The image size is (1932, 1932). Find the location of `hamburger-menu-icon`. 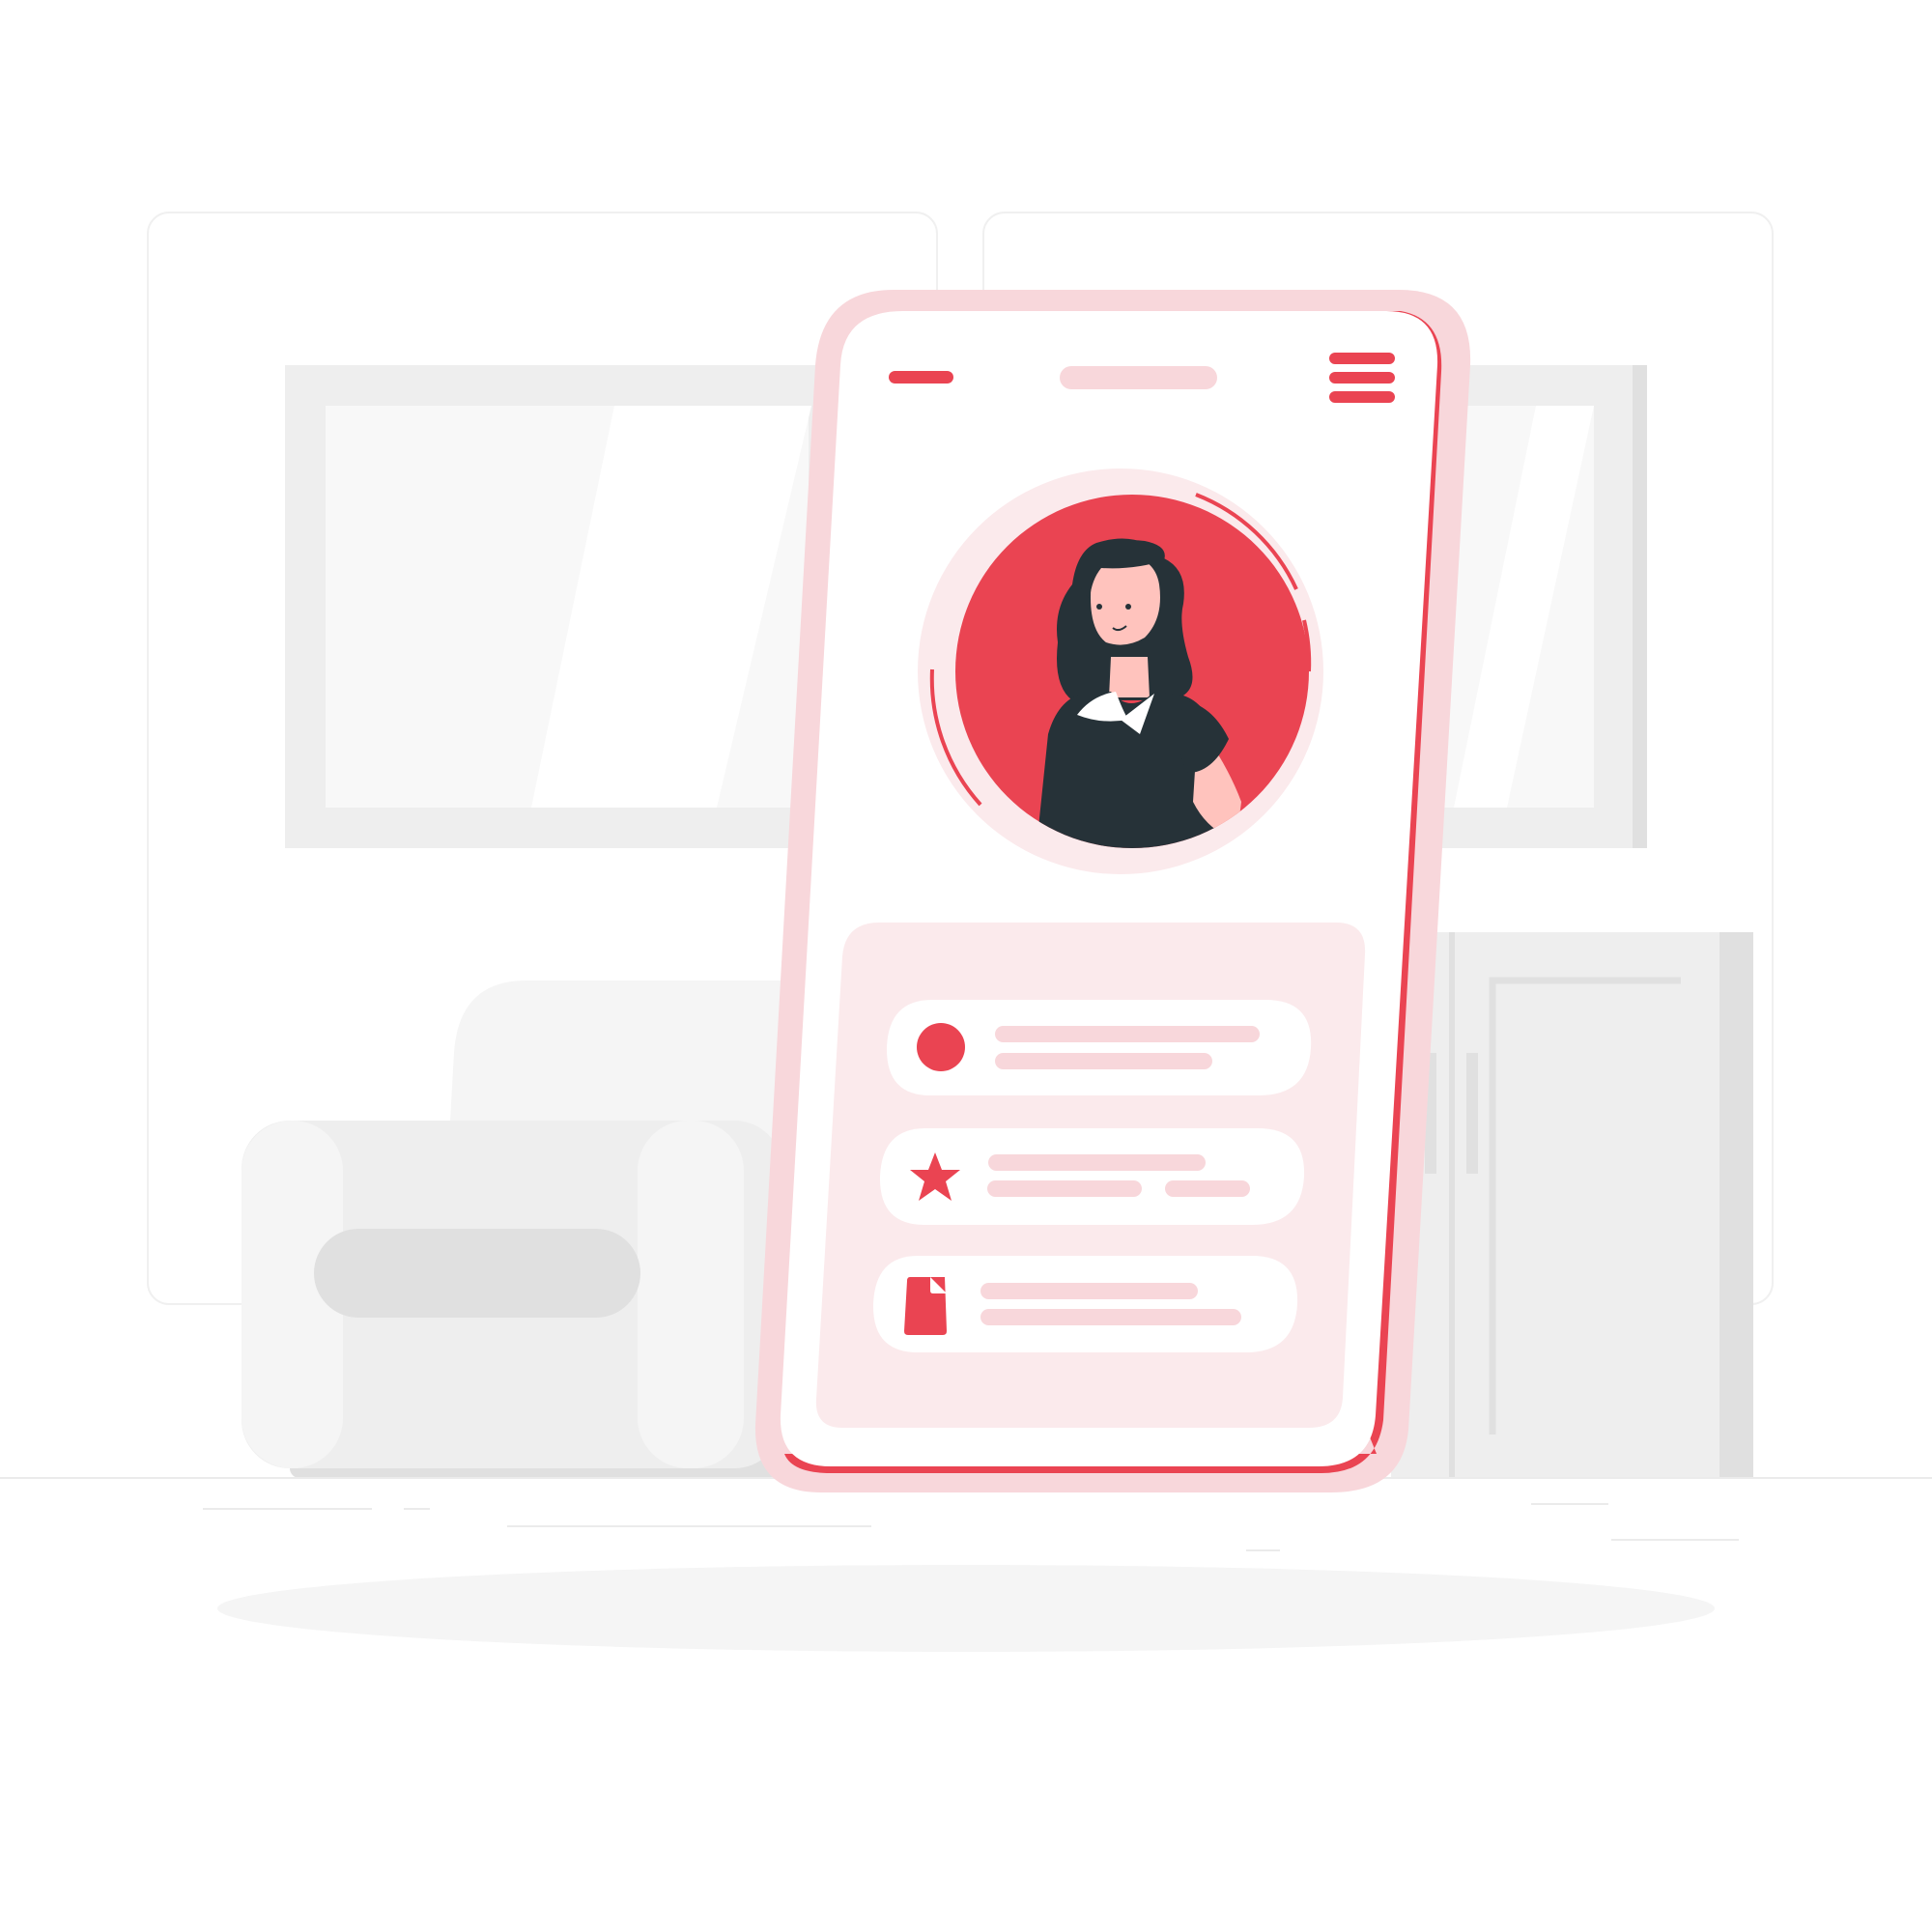

hamburger-menu-icon is located at coordinates (1362, 378).